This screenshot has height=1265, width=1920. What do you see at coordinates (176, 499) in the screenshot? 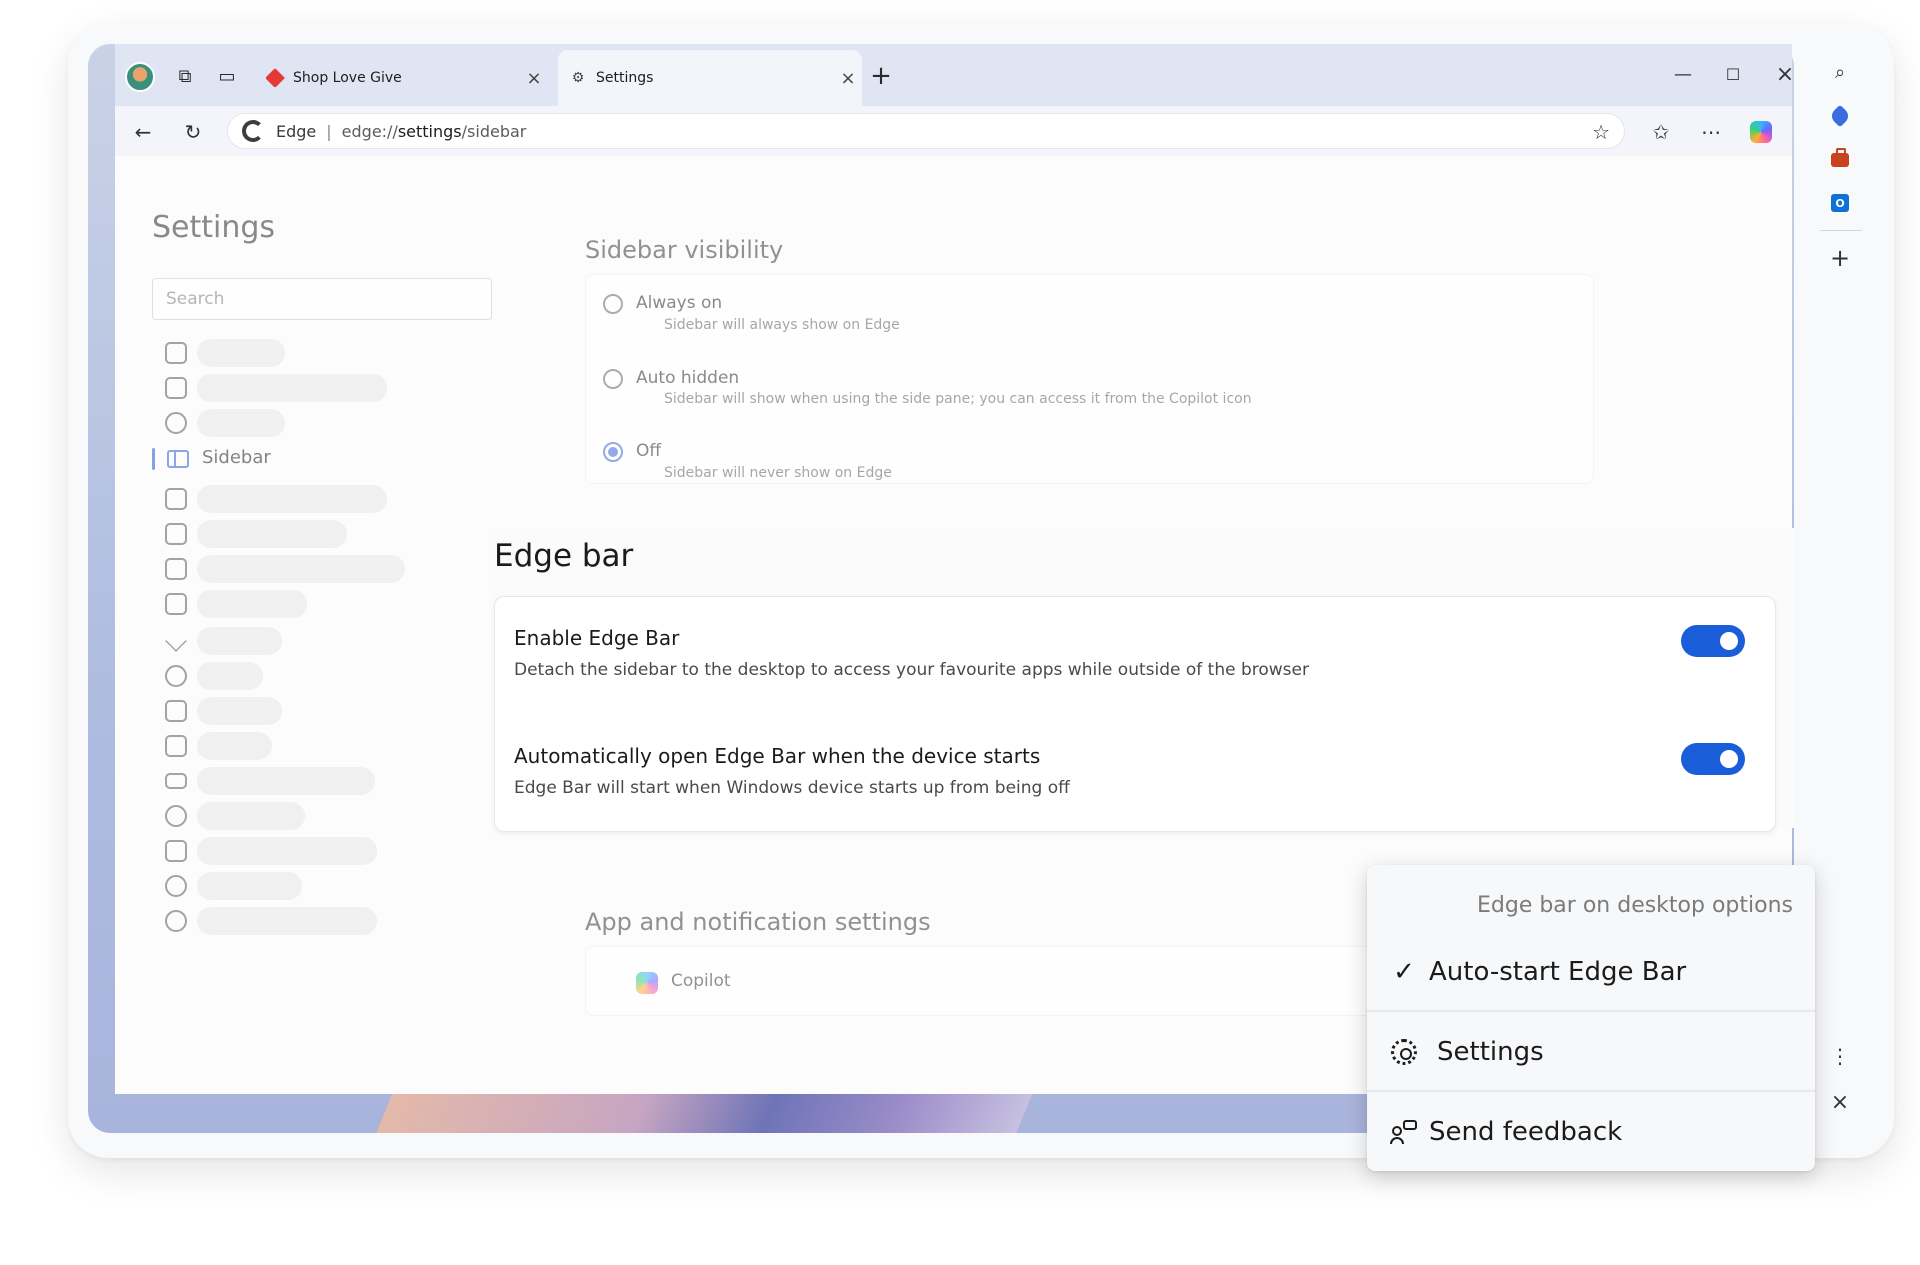
I see `window-icon` at bounding box center [176, 499].